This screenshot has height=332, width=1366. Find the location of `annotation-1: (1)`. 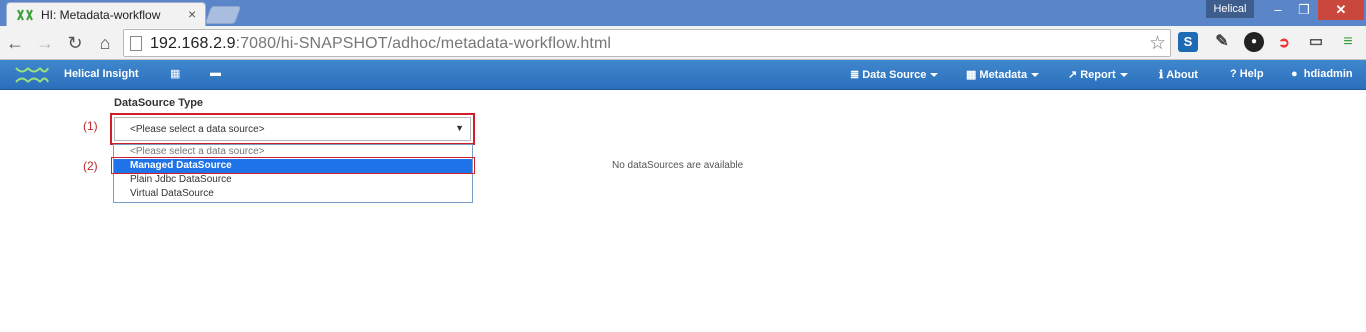

annotation-1: (1) is located at coordinates (90, 126).